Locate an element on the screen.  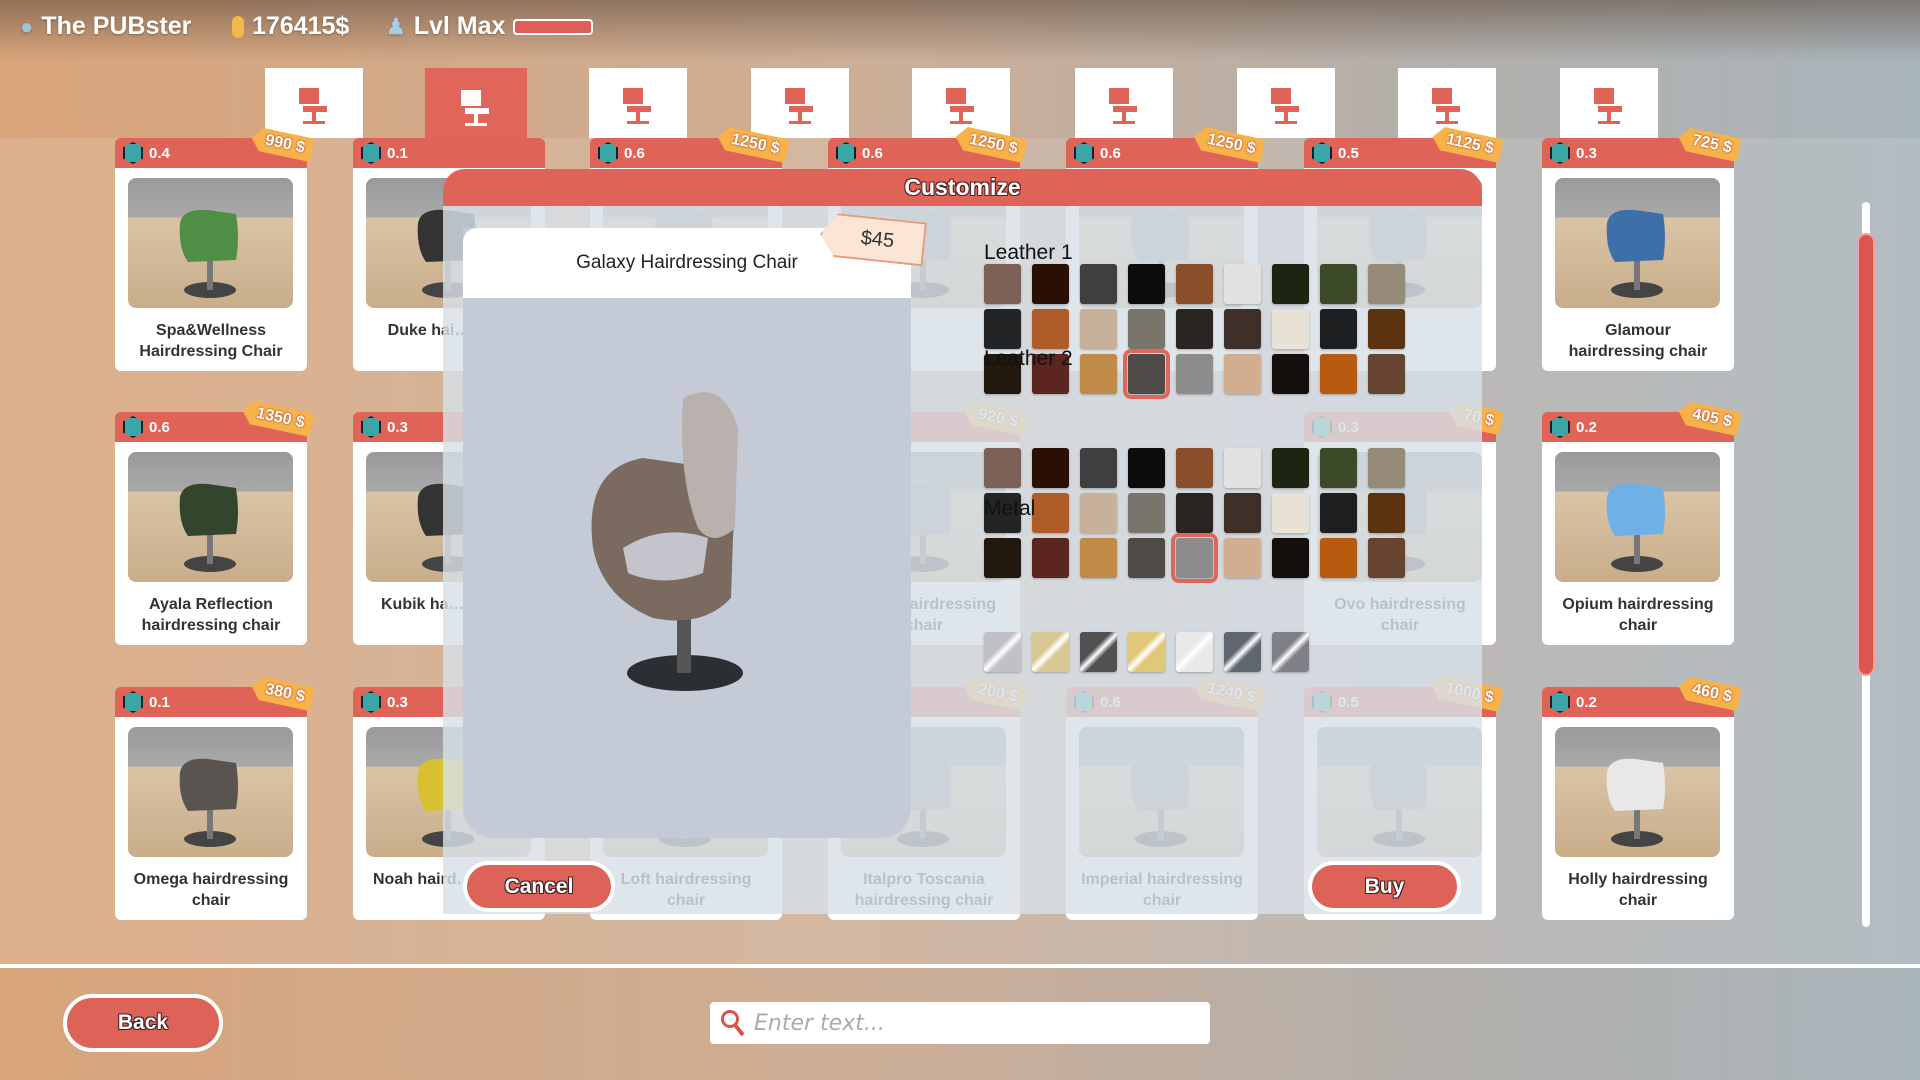
price-tag: 1350 $ is located at coordinates (277, 418).